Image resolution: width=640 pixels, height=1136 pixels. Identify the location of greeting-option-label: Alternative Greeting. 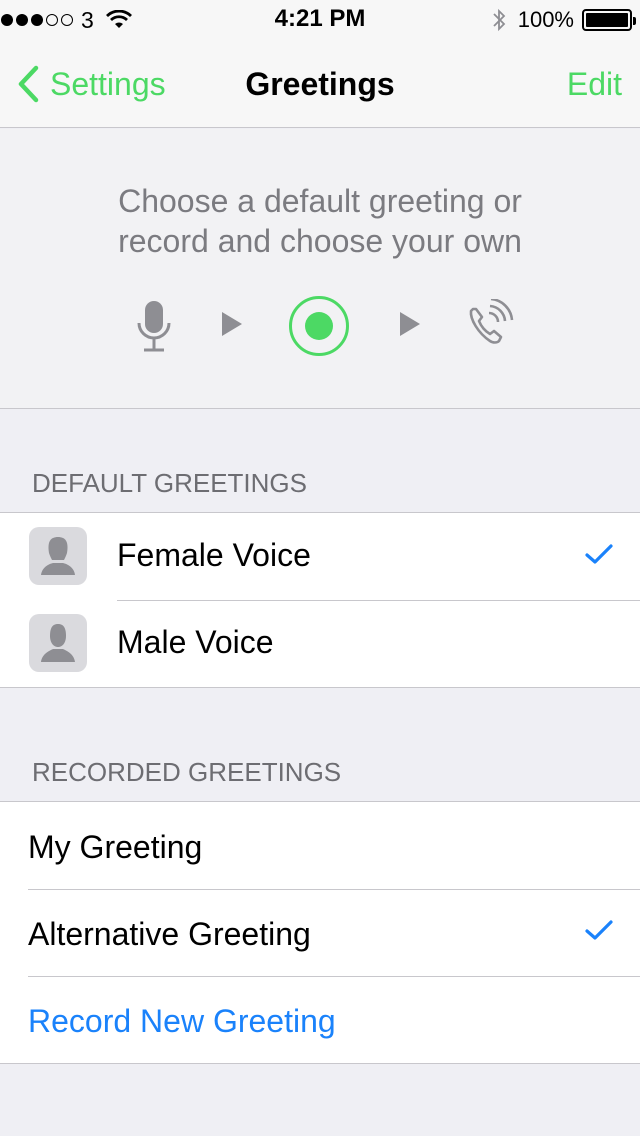
(169, 934).